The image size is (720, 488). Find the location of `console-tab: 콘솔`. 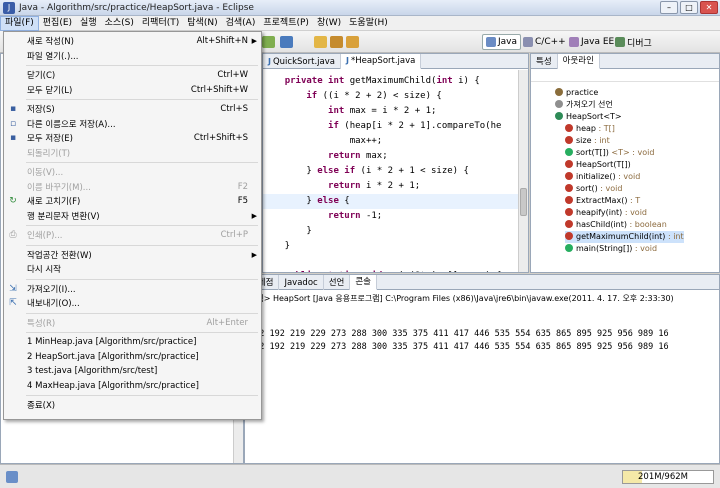

console-tab: 콘솔 is located at coordinates (363, 282).